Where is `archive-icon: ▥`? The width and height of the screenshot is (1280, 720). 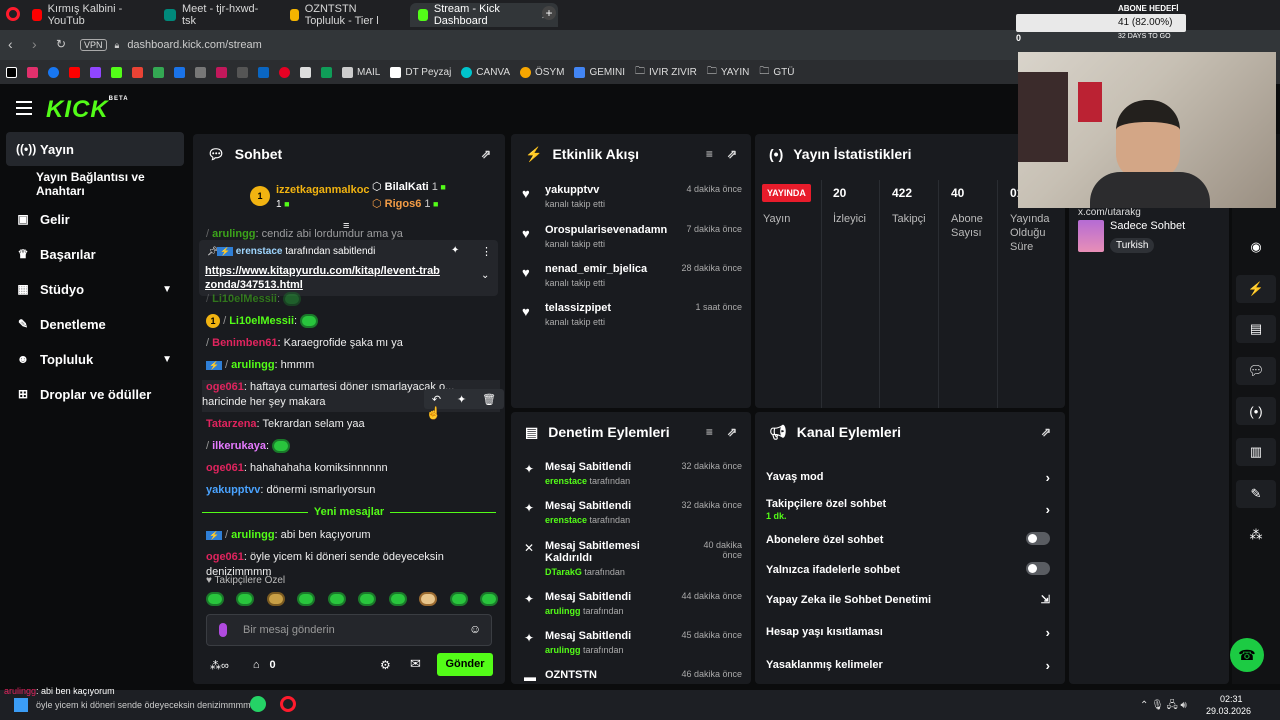 archive-icon: ▥ is located at coordinates (1256, 452).